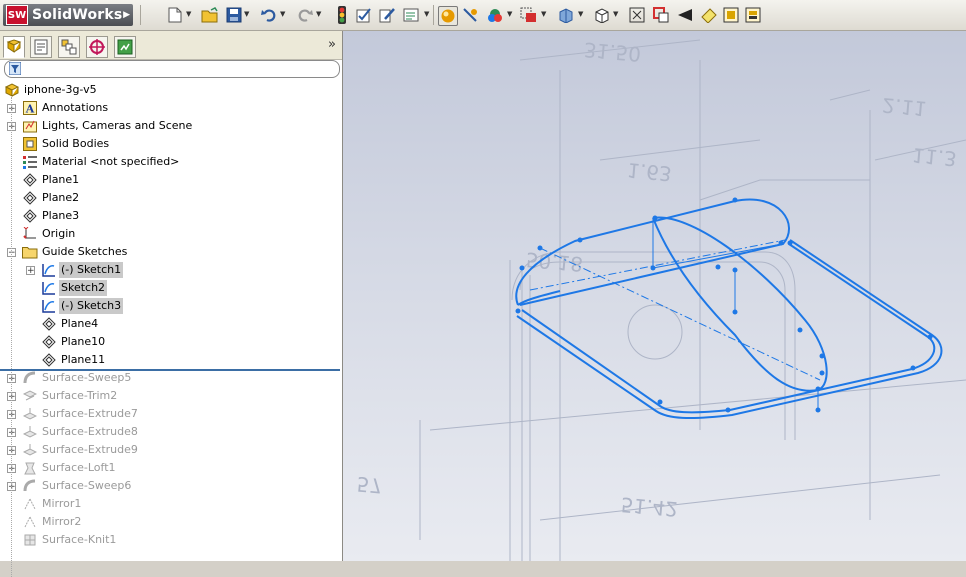  What do you see at coordinates (332, 44) in the screenshot?
I see `collapse-panel-button: »` at bounding box center [332, 44].